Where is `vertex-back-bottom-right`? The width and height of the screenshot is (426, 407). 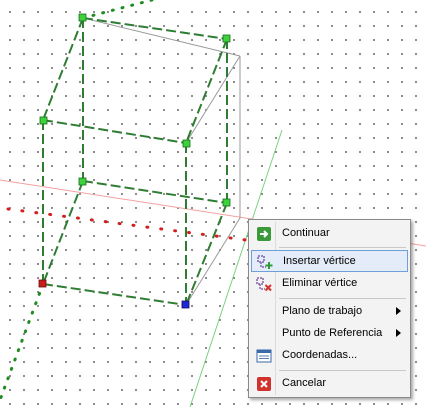 vertex-back-bottom-right is located at coordinates (226, 202).